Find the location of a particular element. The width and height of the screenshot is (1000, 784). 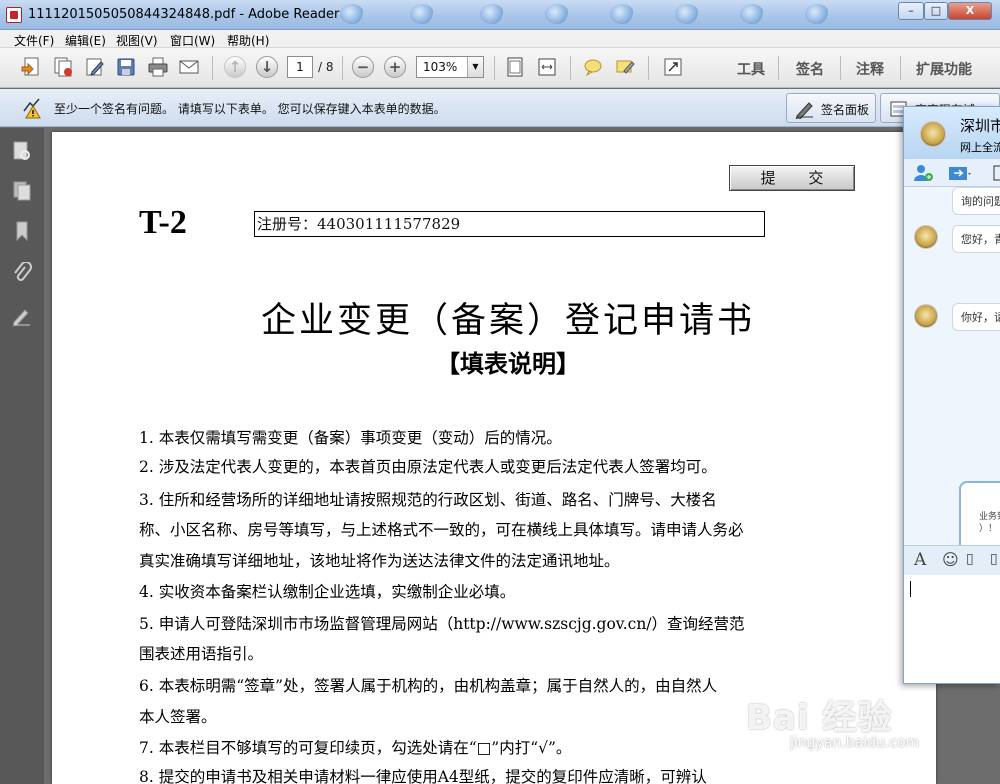

screenshot-icon: ▯ is located at coordinates (970, 559).